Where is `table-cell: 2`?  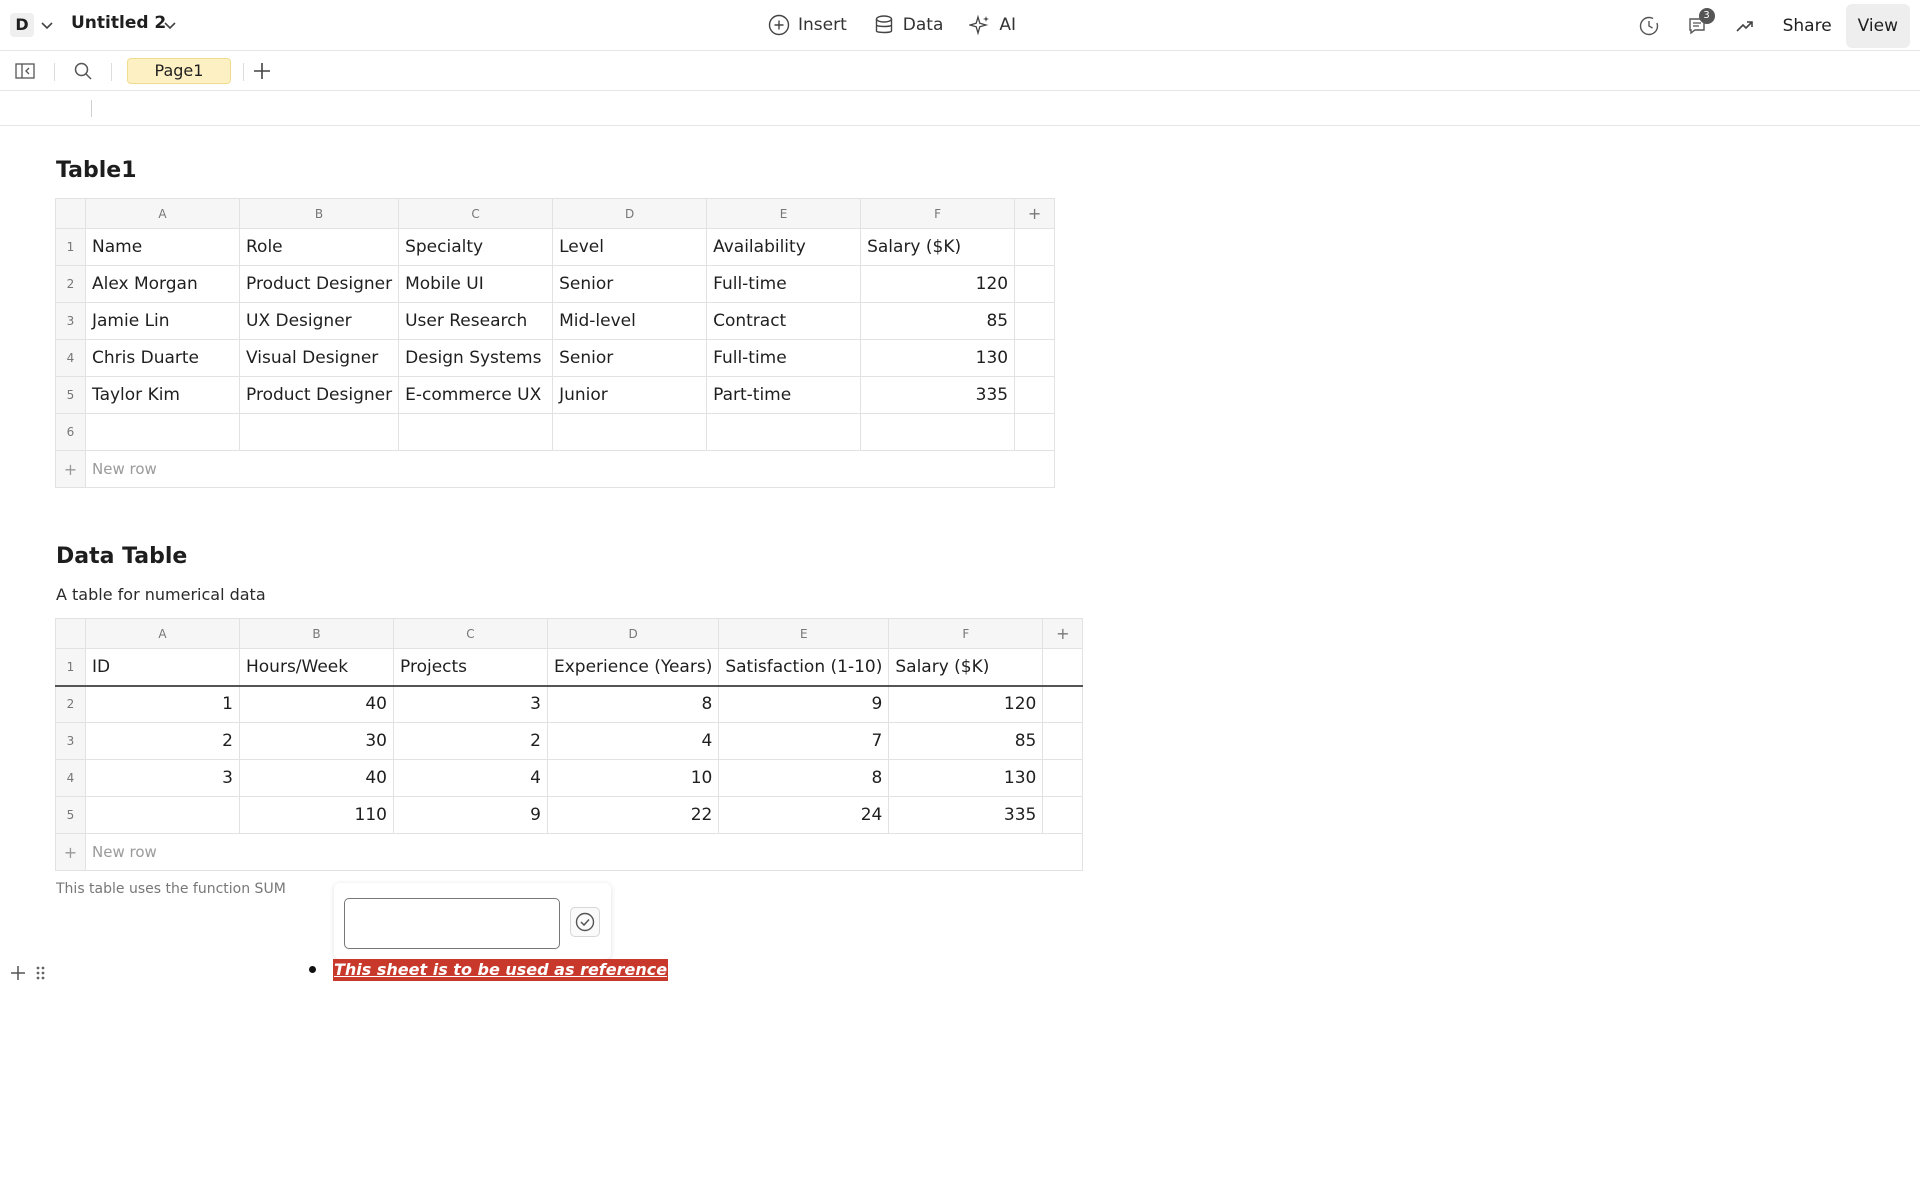
table-cell: 2 is located at coordinates (470, 741).